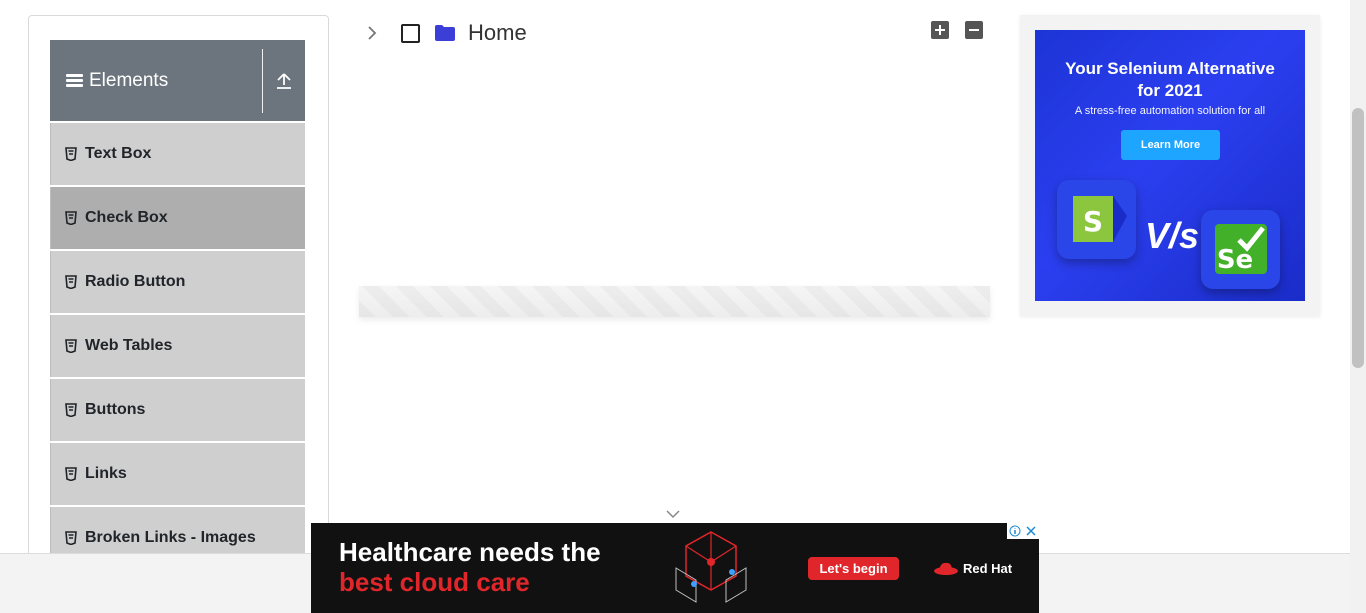 The height and width of the screenshot is (613, 1366). What do you see at coordinates (129, 80) in the screenshot?
I see `group-title-label: Elements` at bounding box center [129, 80].